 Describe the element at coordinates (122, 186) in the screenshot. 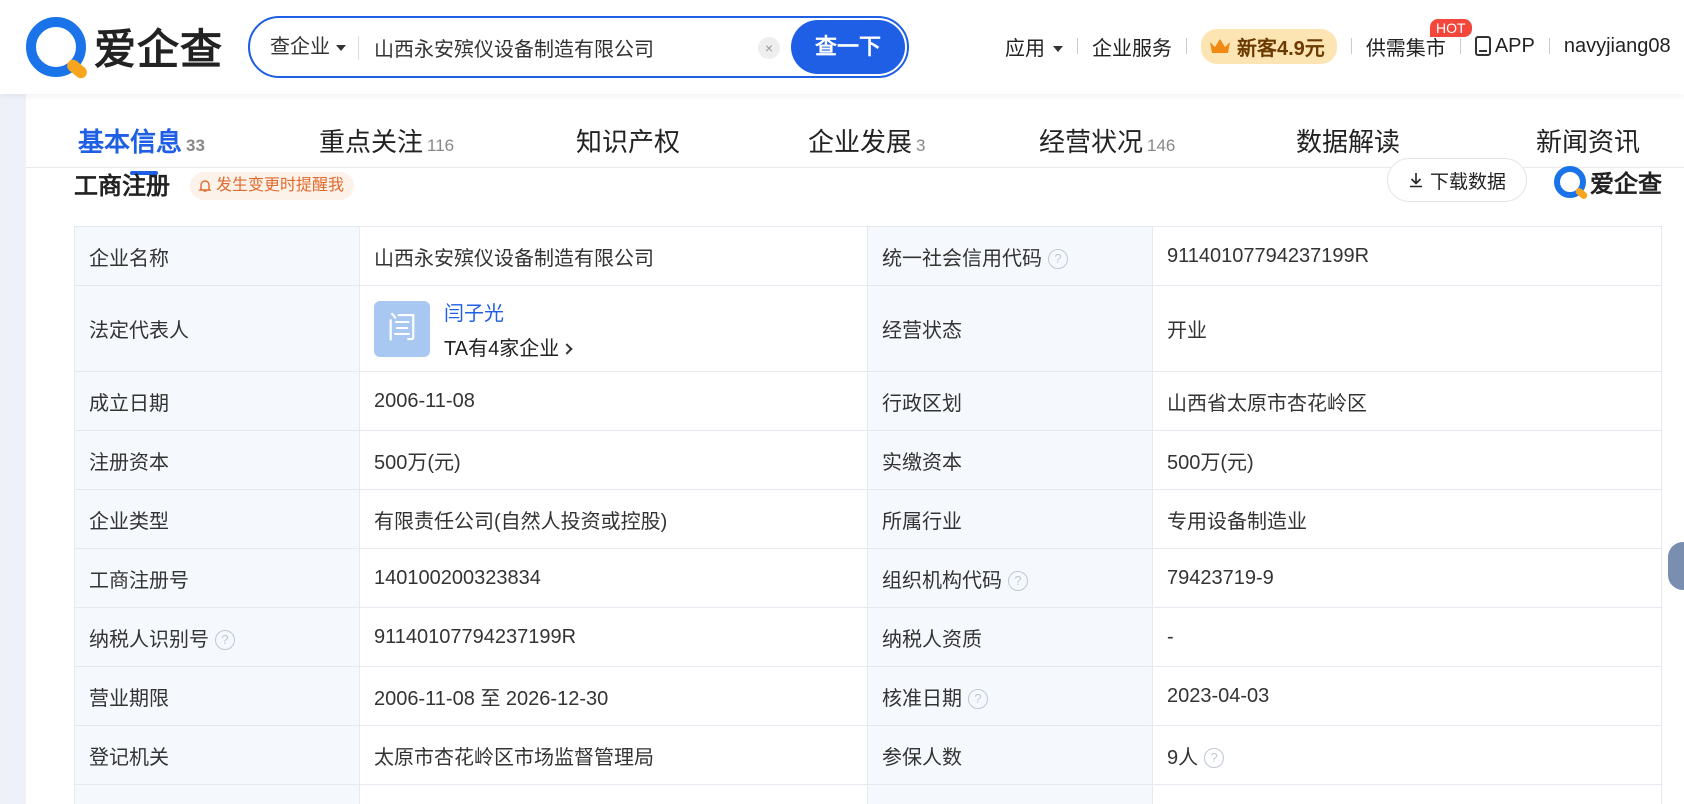

I see `section-title: 工商注册` at that location.